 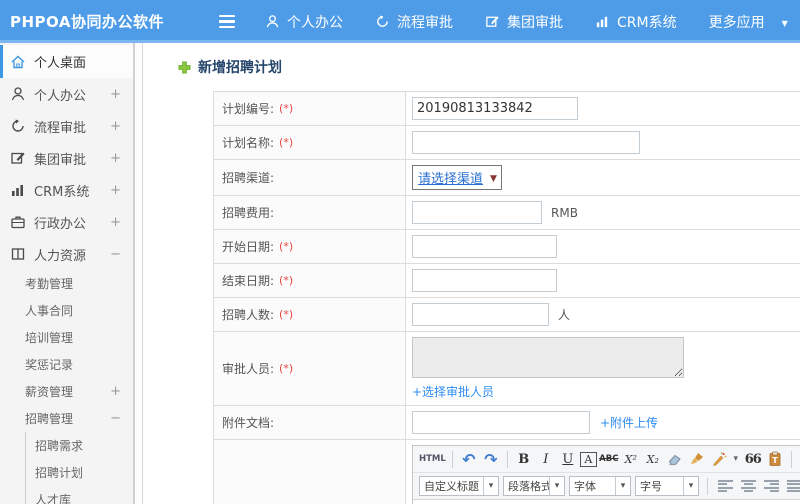 I want to click on undo-icon, so click(x=469, y=459).